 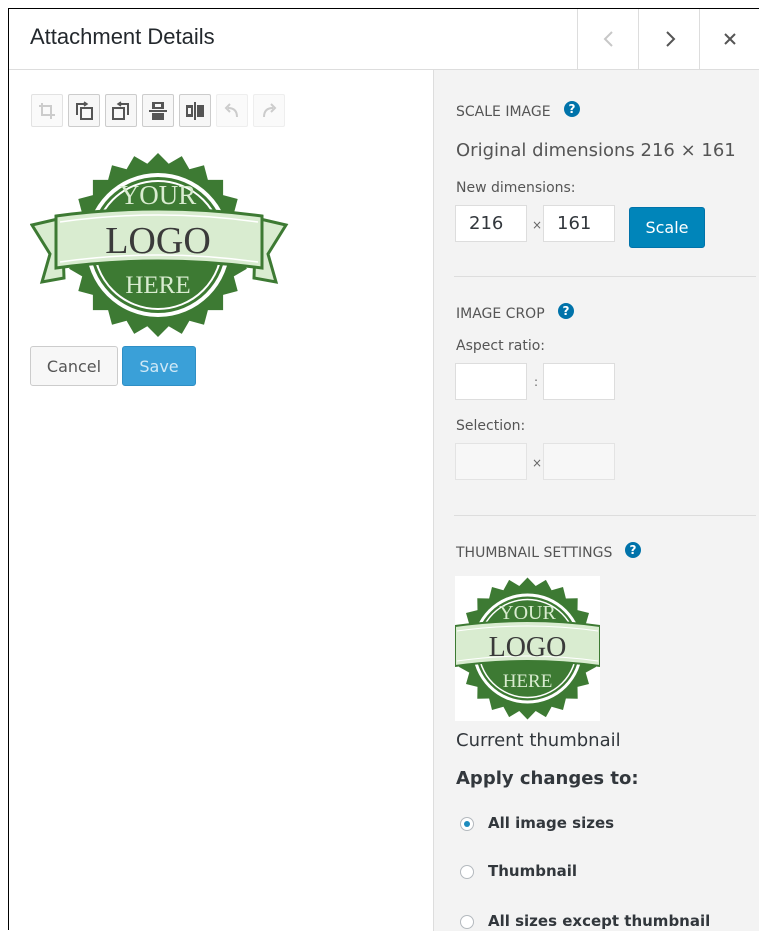 What do you see at coordinates (534, 553) in the screenshot?
I see `thumbnail-settings-heading: THUMBNAIL SETTINGS` at bounding box center [534, 553].